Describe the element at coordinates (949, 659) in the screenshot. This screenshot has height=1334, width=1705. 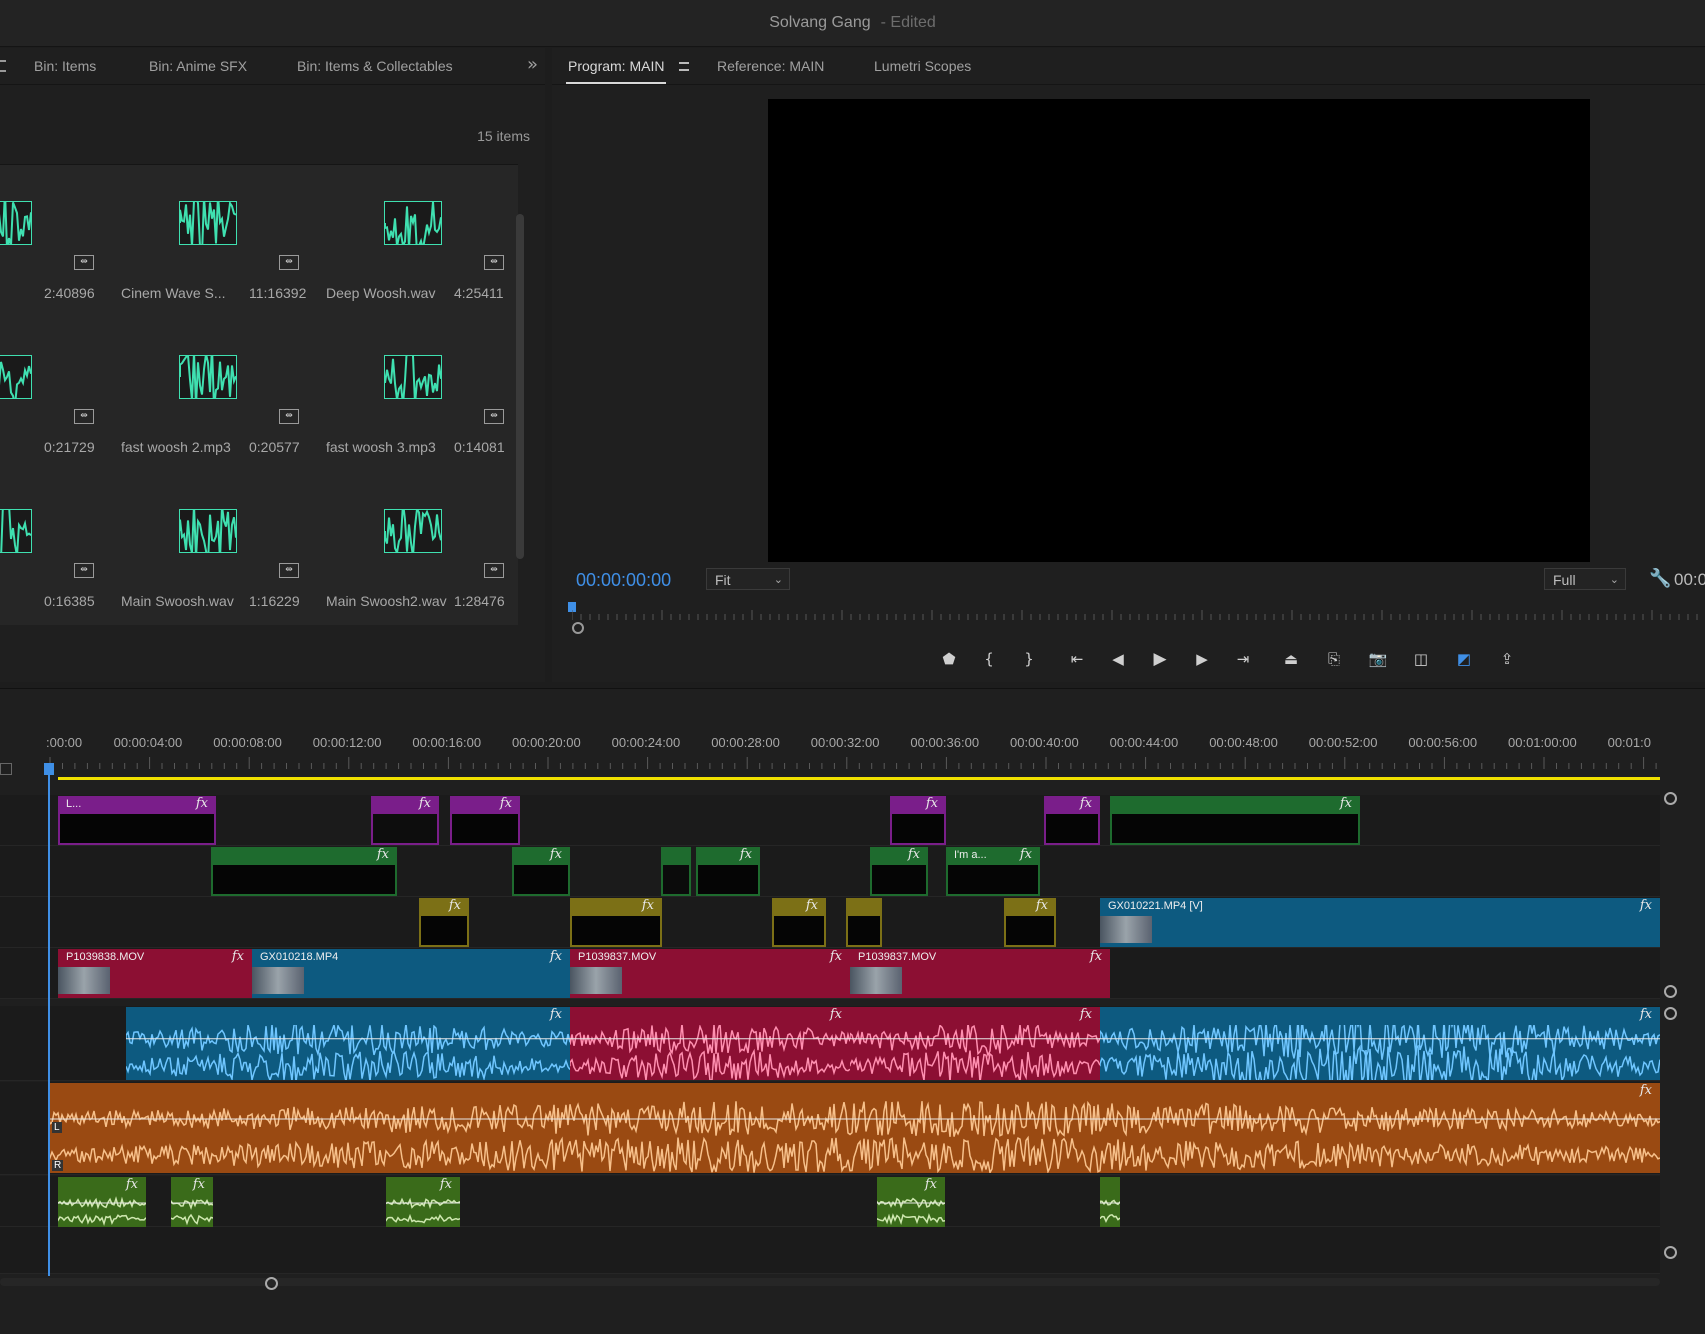
I see `add-marker-icon: ⬟` at that location.